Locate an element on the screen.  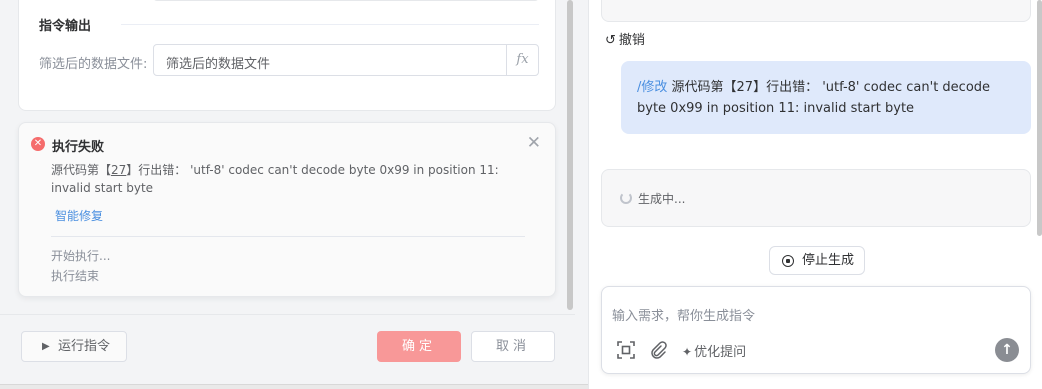
output-field-label: 筛选后的数据文件: is located at coordinates (93, 64).